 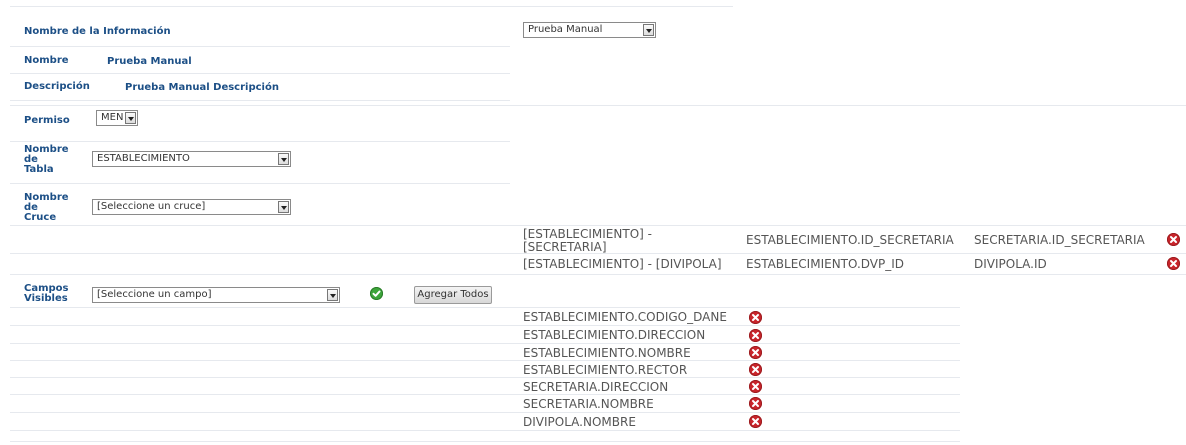 What do you see at coordinates (614, 335) in the screenshot?
I see `campo-item: ESTABLECIMIENTO.DIRECCION` at bounding box center [614, 335].